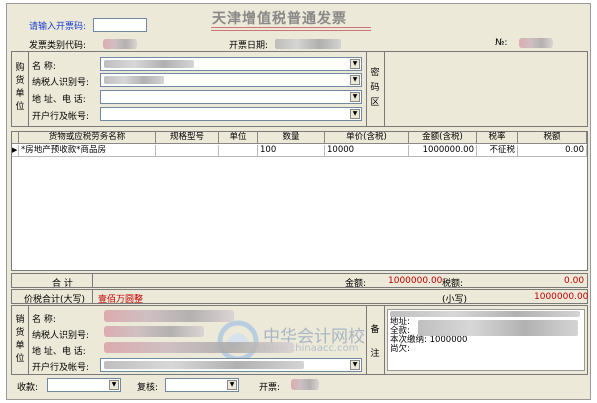 This screenshot has width=597, height=403. I want to click on col-tax: 税额, so click(552, 138).